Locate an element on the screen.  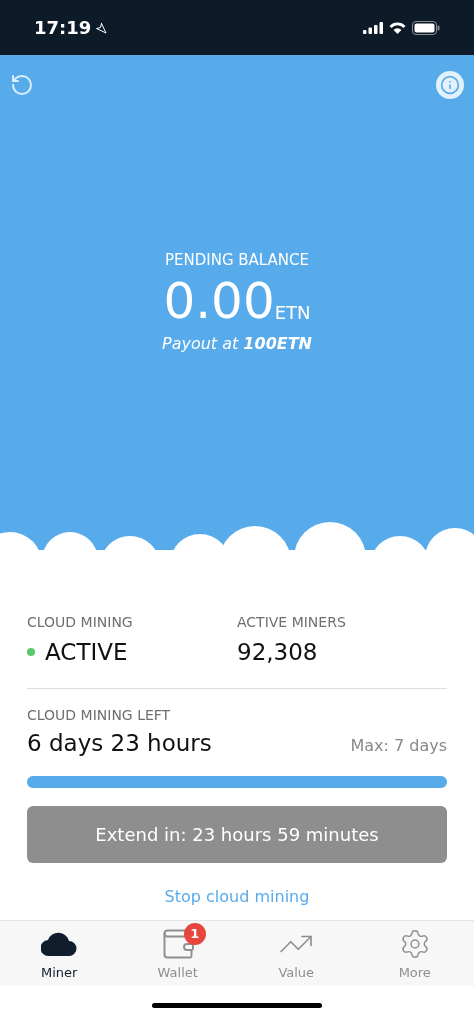
stat-label: CLOUD MINING is located at coordinates (80, 622).